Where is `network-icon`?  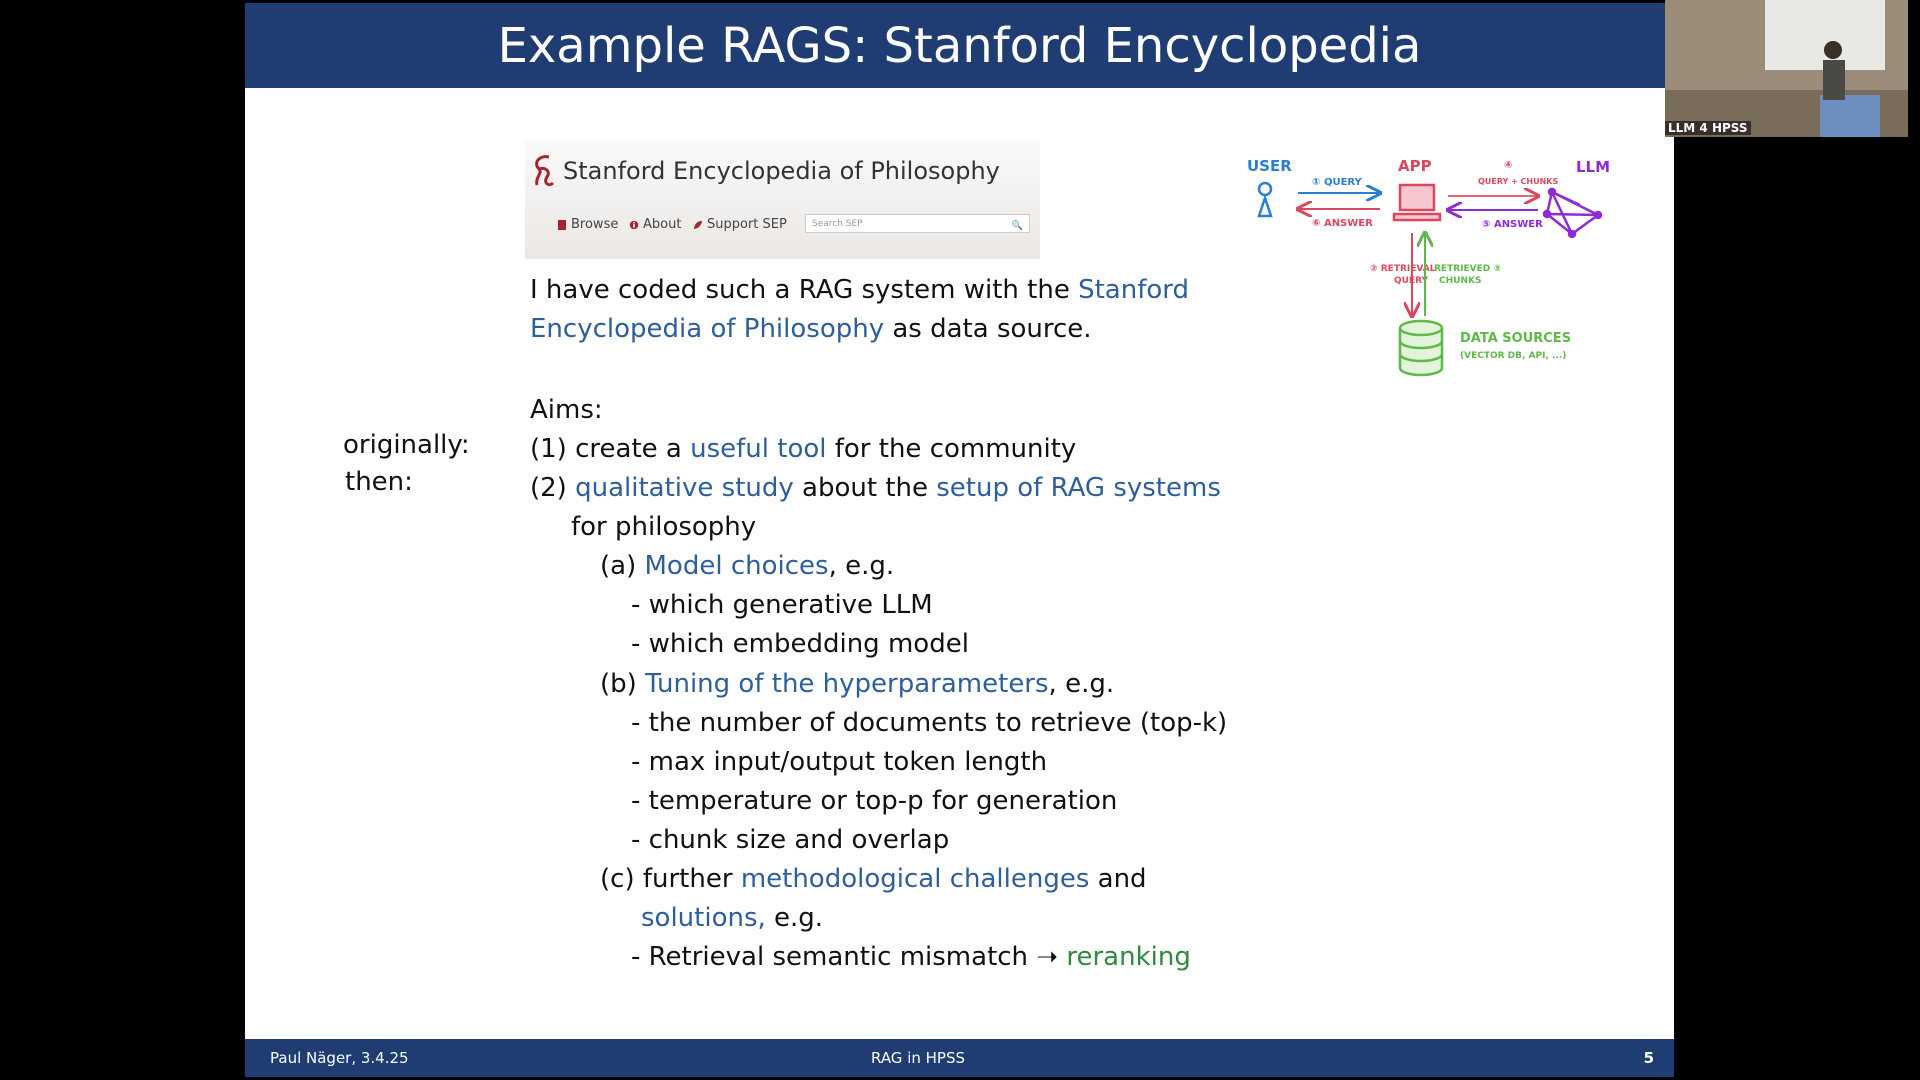 network-icon is located at coordinates (1572, 213).